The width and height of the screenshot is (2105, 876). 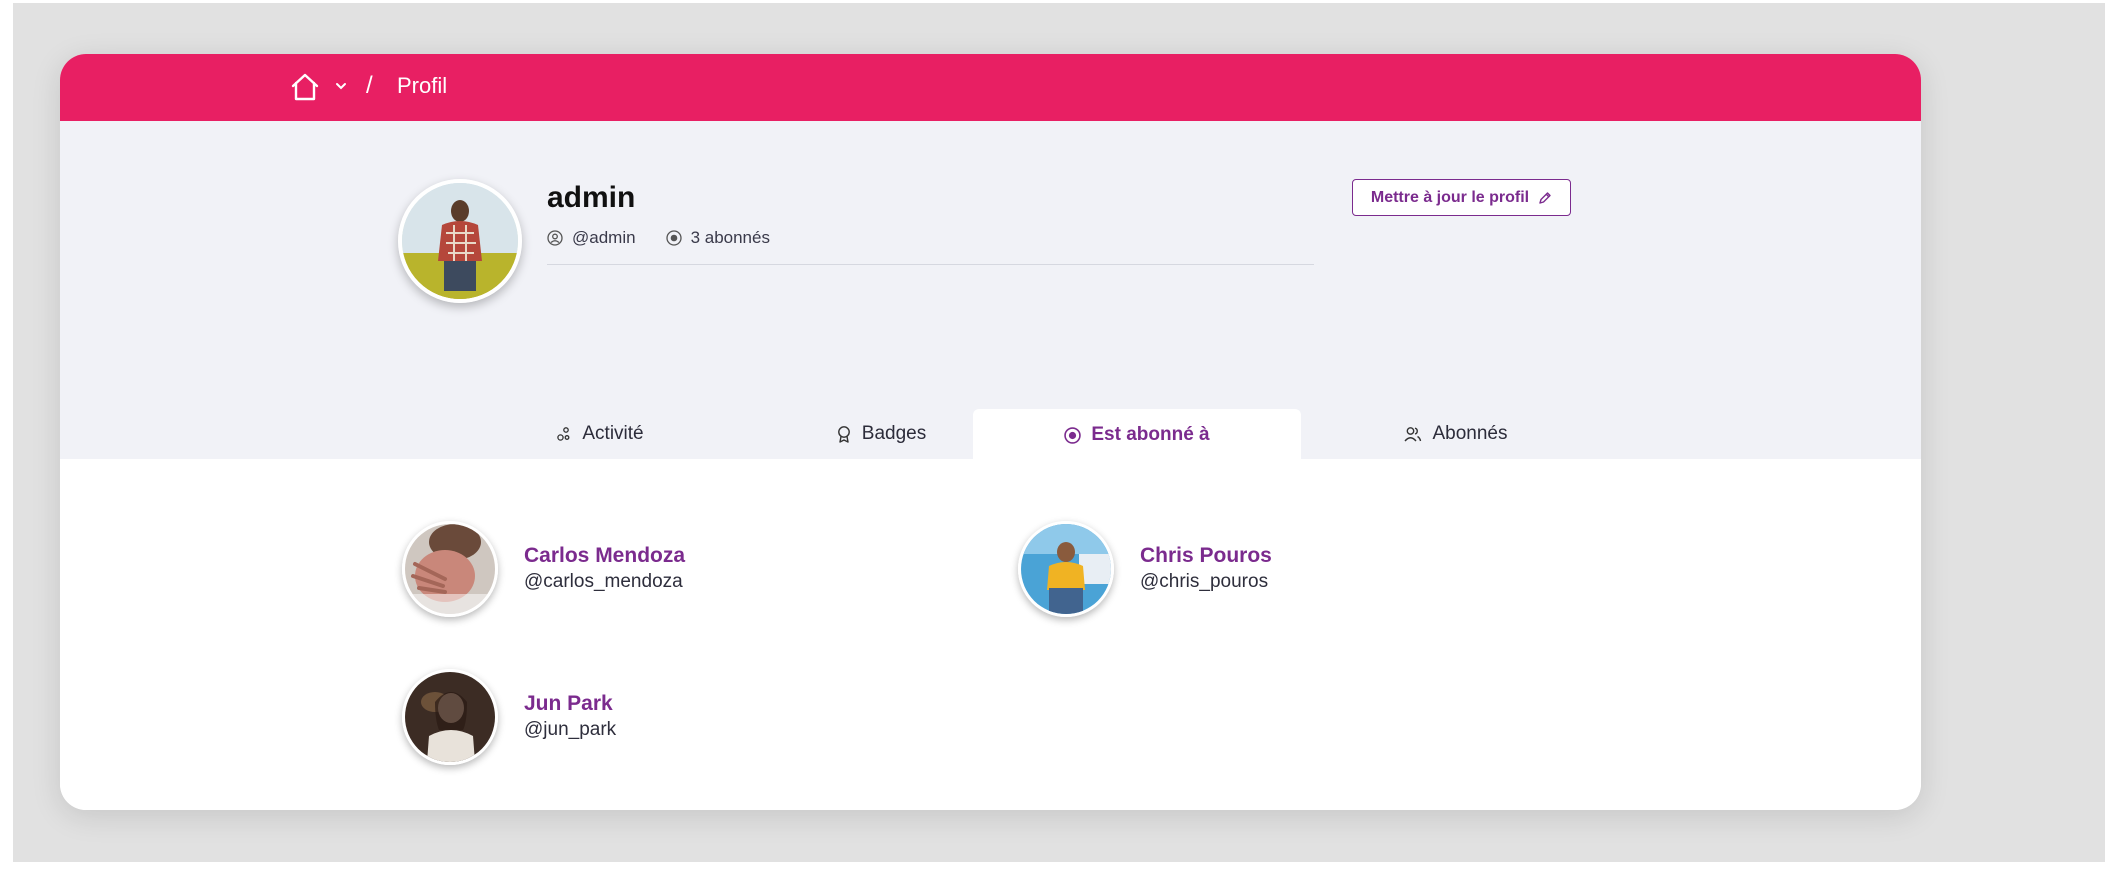 I want to click on update-profile-label: Mettre à jour le profil, so click(x=1450, y=197).